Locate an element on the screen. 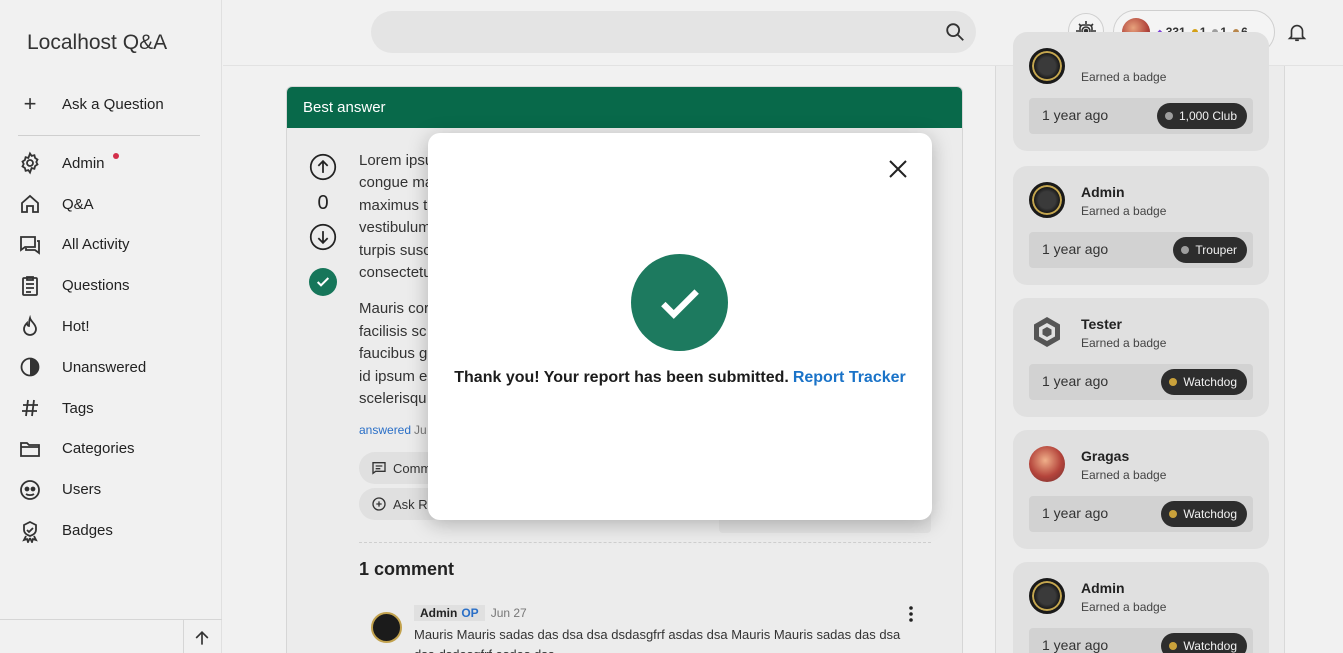  report-tracker-link: Report Tracker is located at coordinates (849, 377).